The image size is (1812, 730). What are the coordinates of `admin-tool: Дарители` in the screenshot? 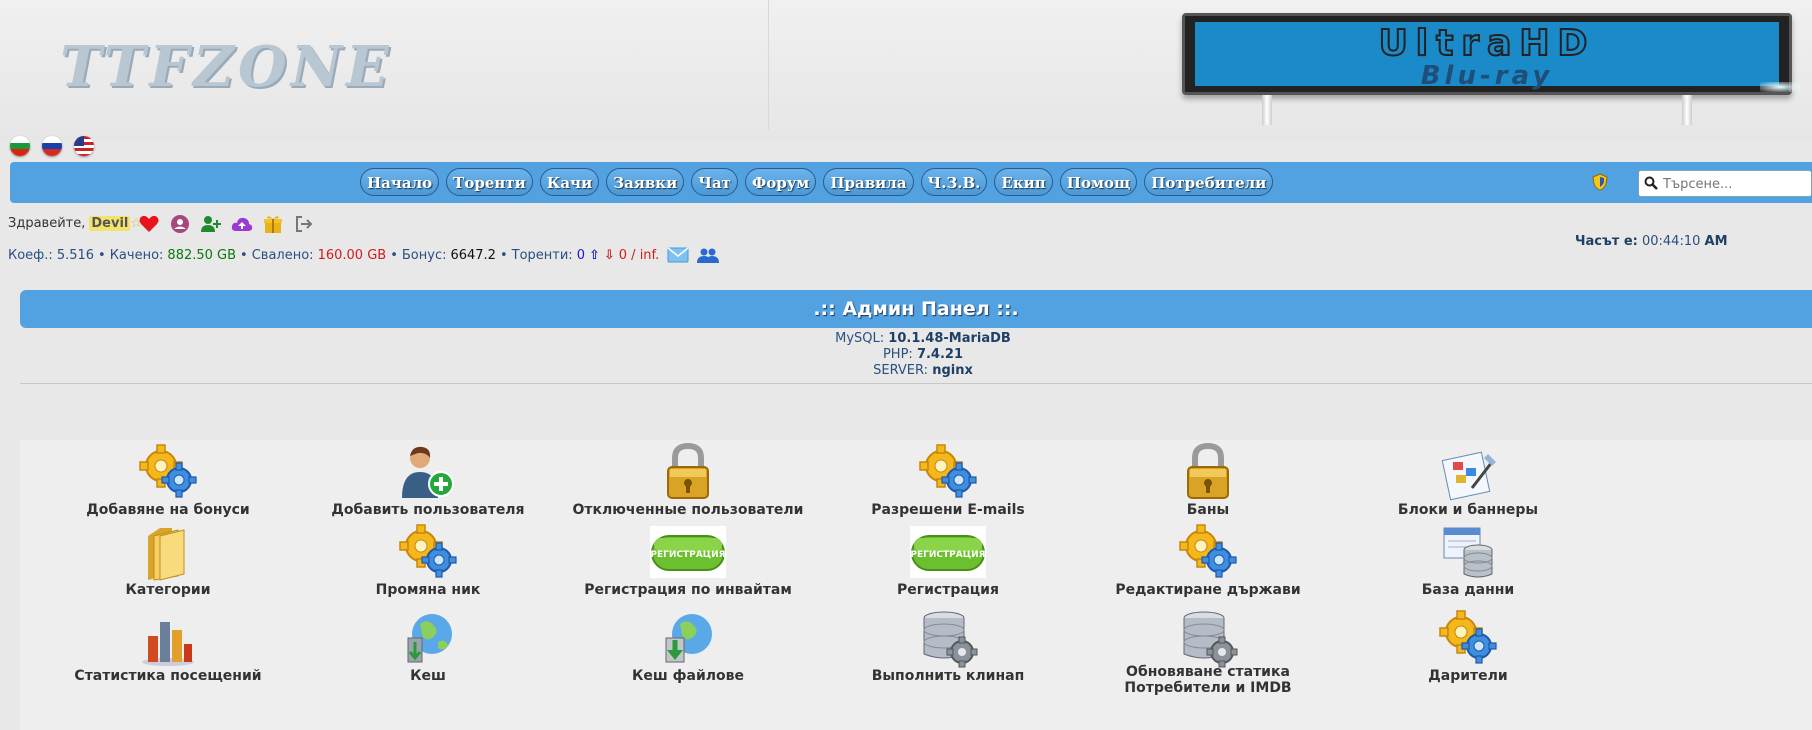 It's located at (1468, 646).